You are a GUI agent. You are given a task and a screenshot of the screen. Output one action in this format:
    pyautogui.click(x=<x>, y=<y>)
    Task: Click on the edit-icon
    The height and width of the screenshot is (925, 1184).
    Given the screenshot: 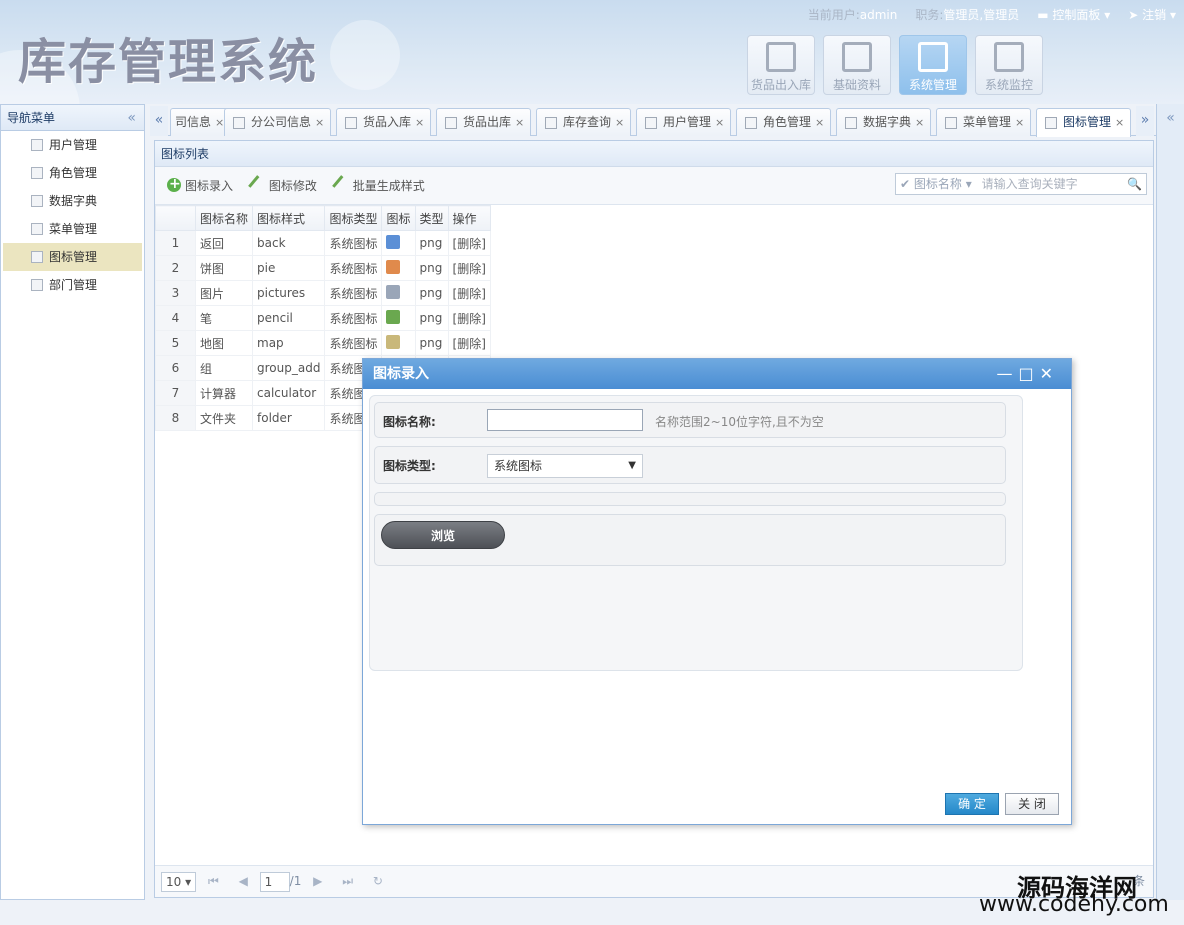 What is the action you would take?
    pyautogui.click(x=781, y=57)
    